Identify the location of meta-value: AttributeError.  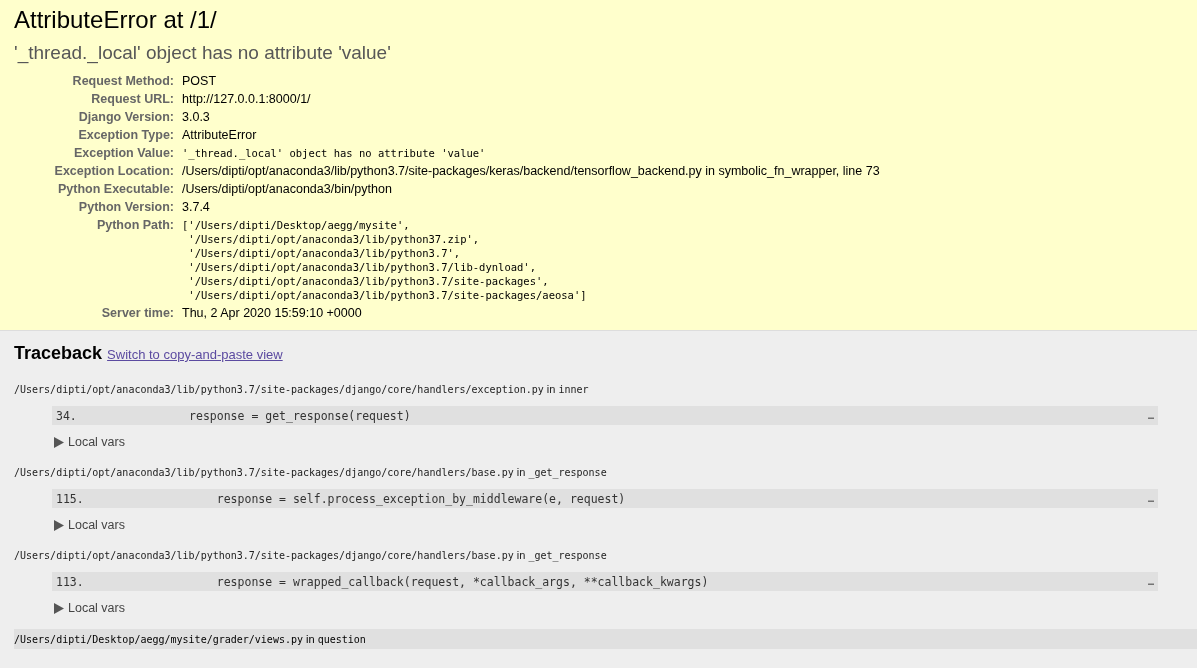
(220, 135).